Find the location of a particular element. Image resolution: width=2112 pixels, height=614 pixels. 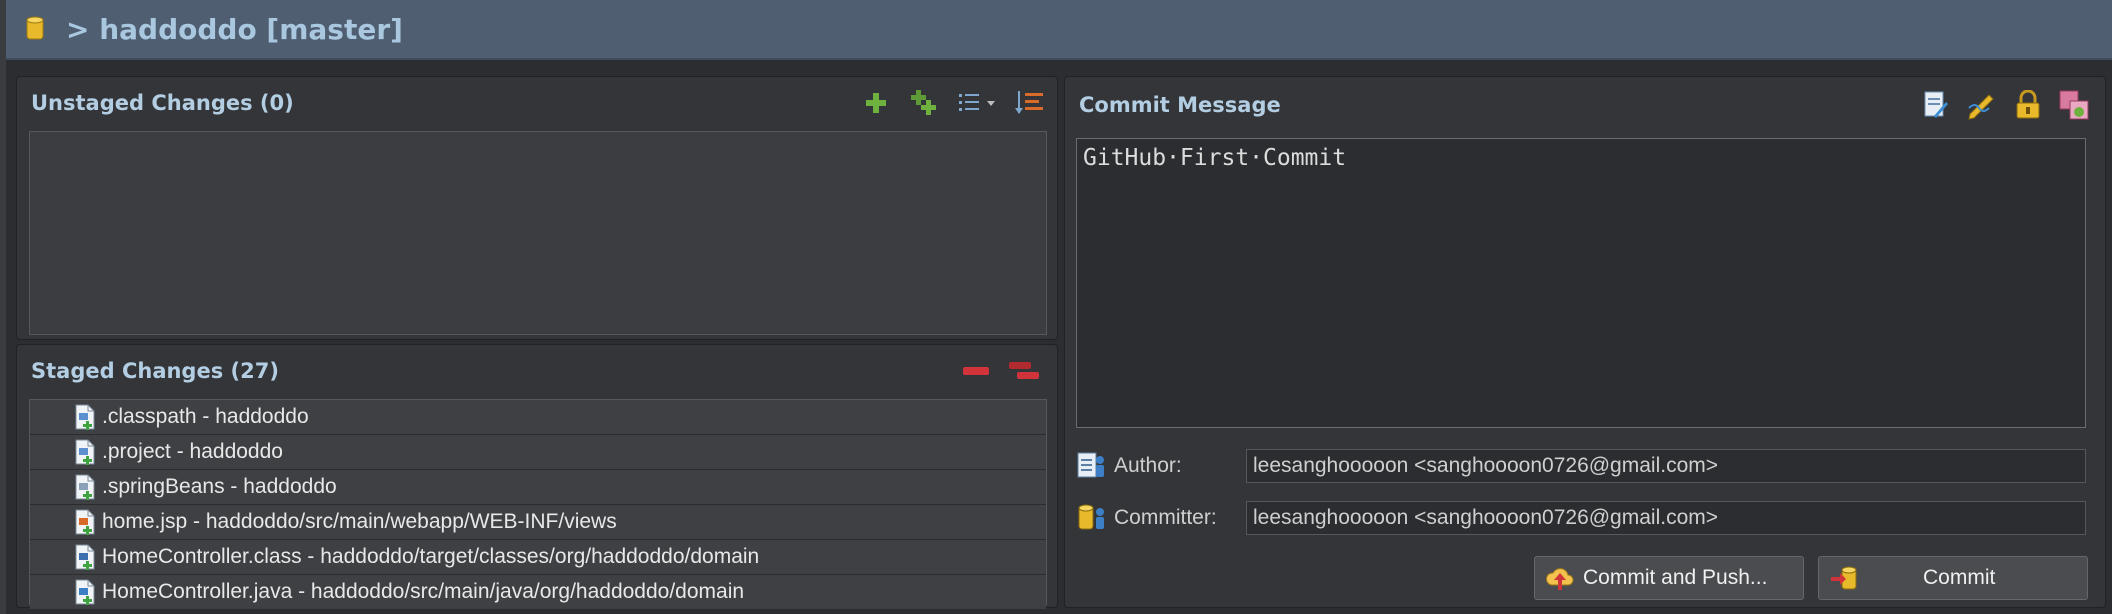

amend-icon is located at coordinates (1936, 104).